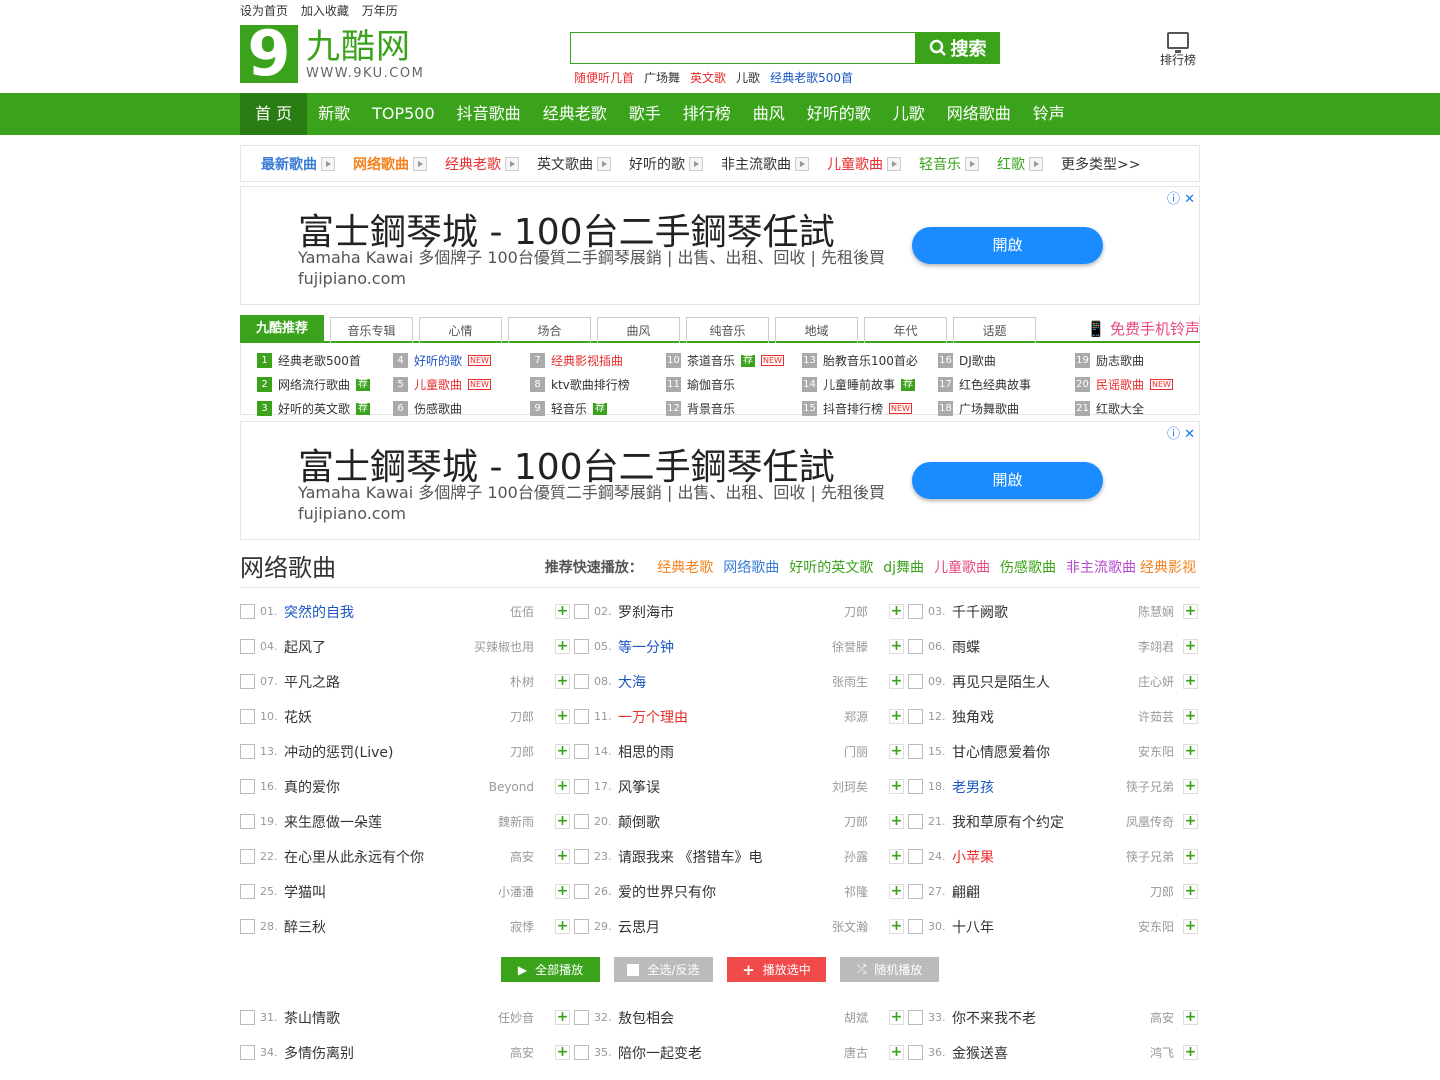 This screenshot has height=1080, width=1440. Describe the element at coordinates (734, 360) in the screenshot. I see `rec-item: 10 茶道音乐荐 NEW` at that location.